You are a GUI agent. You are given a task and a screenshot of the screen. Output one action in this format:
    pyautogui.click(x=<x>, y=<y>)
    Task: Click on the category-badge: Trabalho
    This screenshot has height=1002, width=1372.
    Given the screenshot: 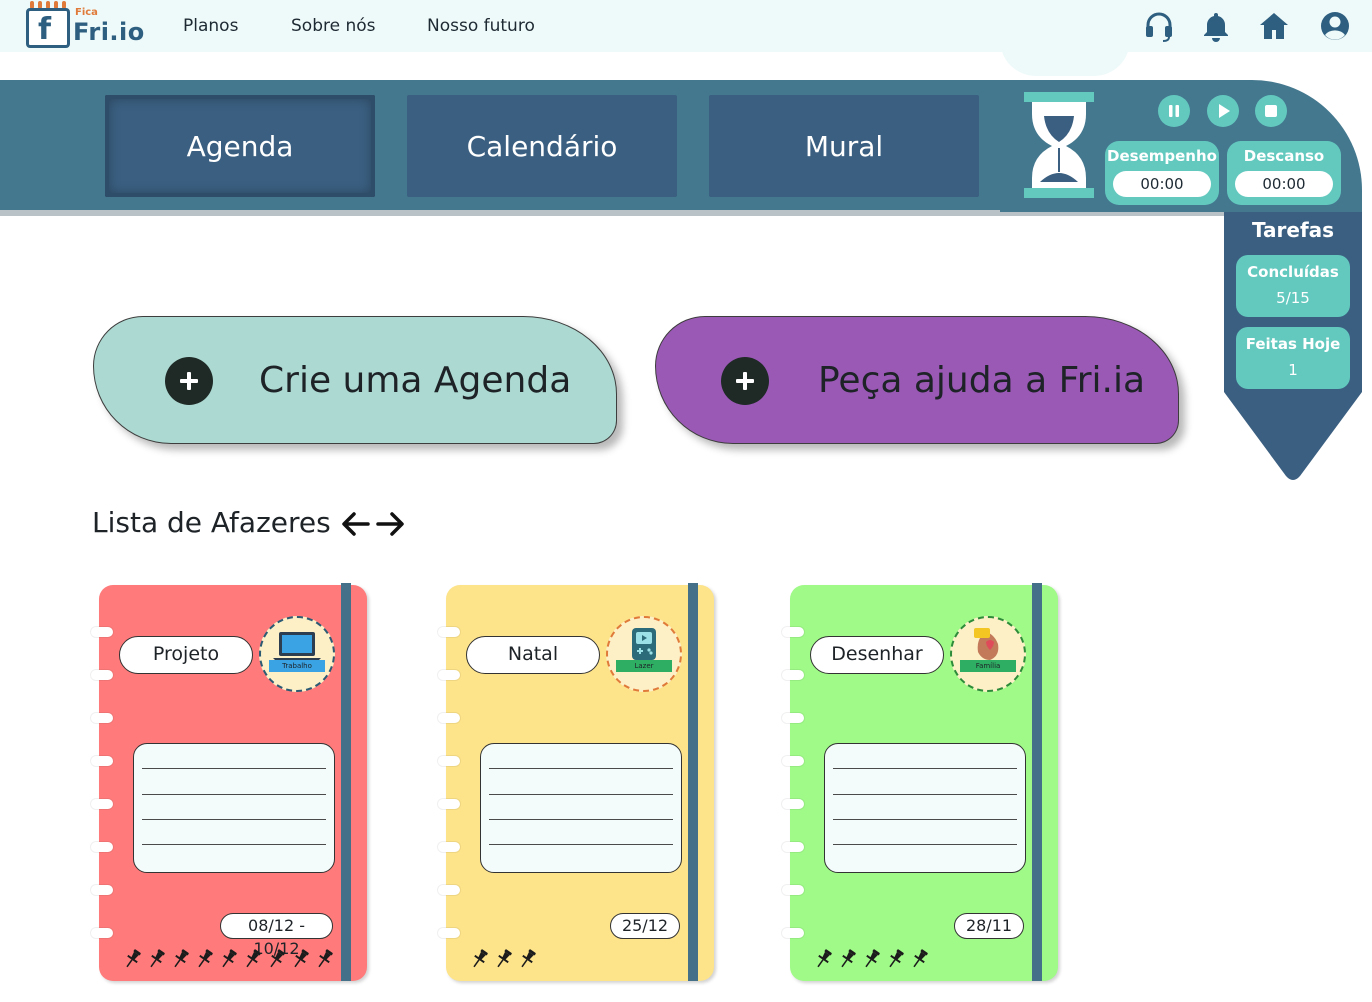 What is the action you would take?
    pyautogui.click(x=297, y=654)
    